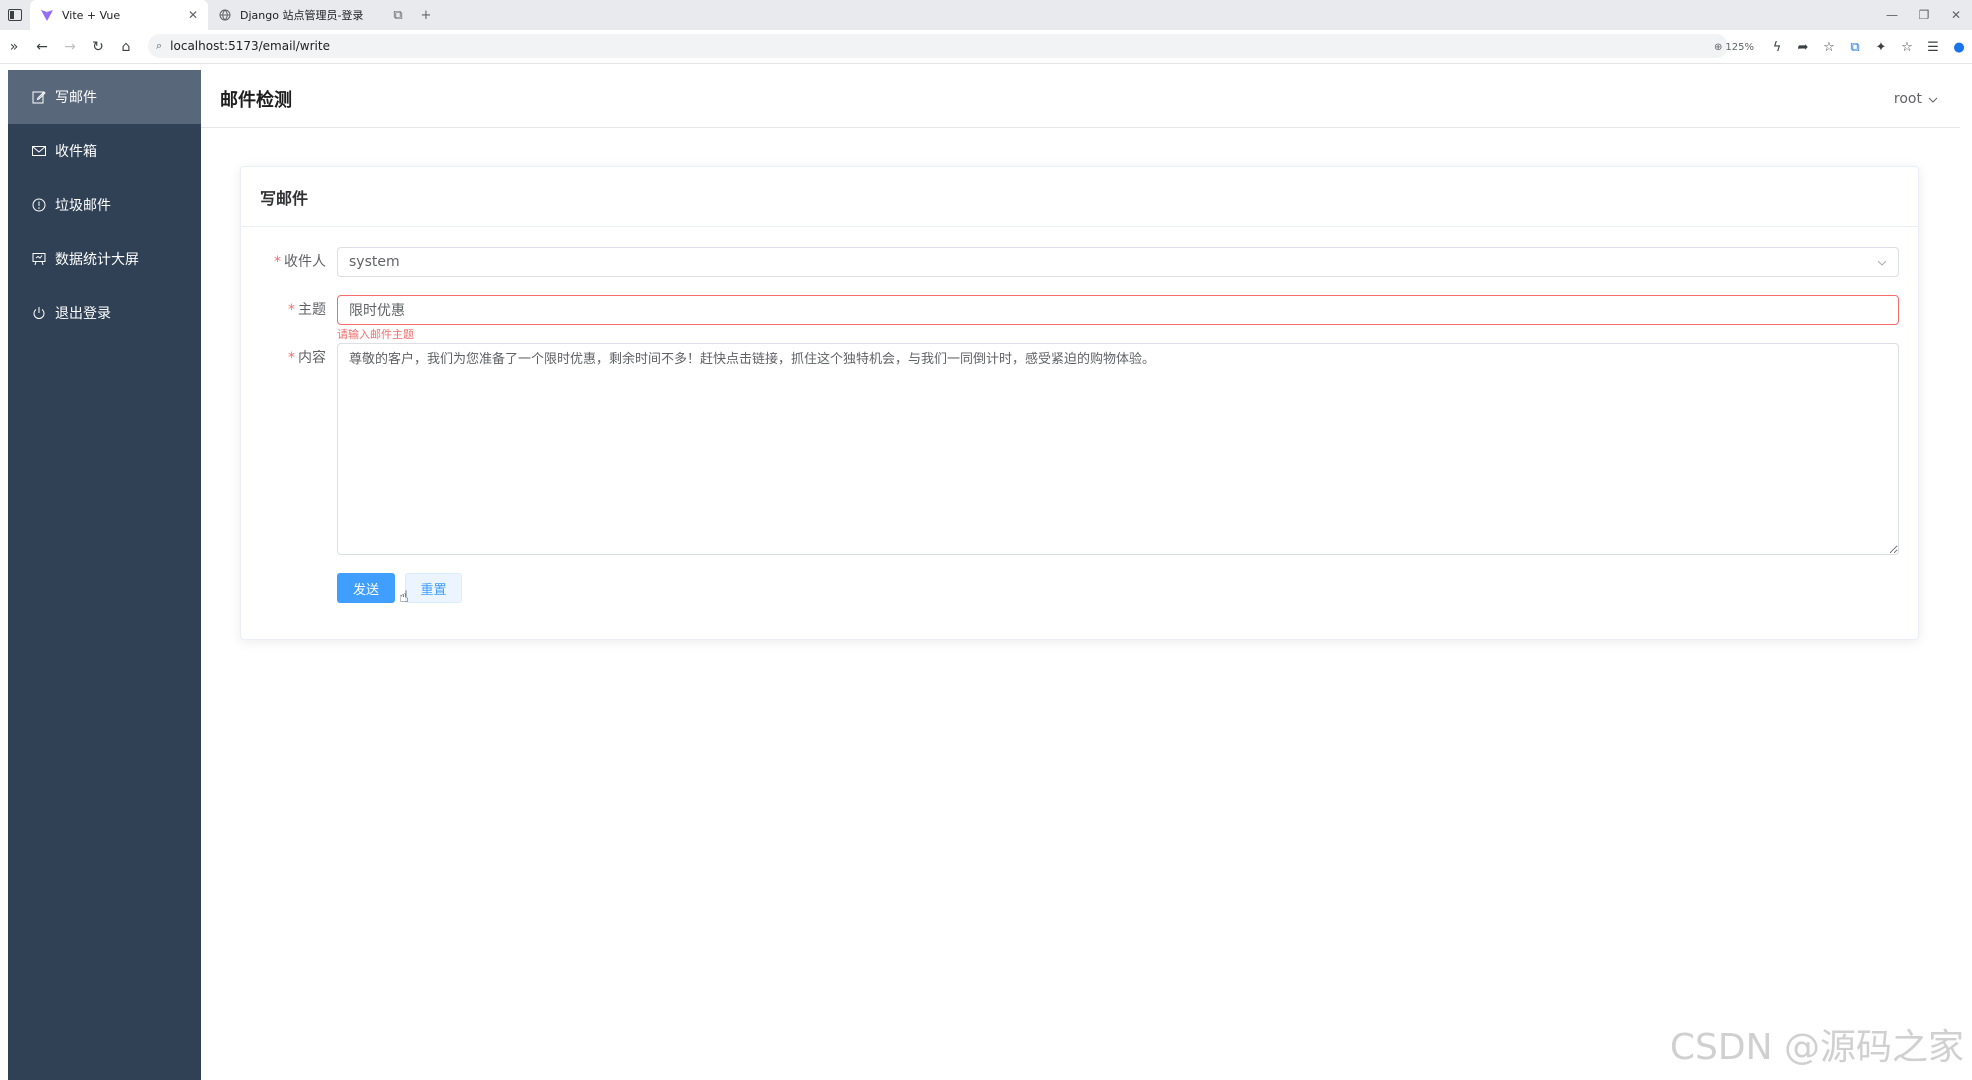 This screenshot has width=1972, height=1080. Describe the element at coordinates (404, 596) in the screenshot. I see `hand-cursor-icon: ☝` at that location.